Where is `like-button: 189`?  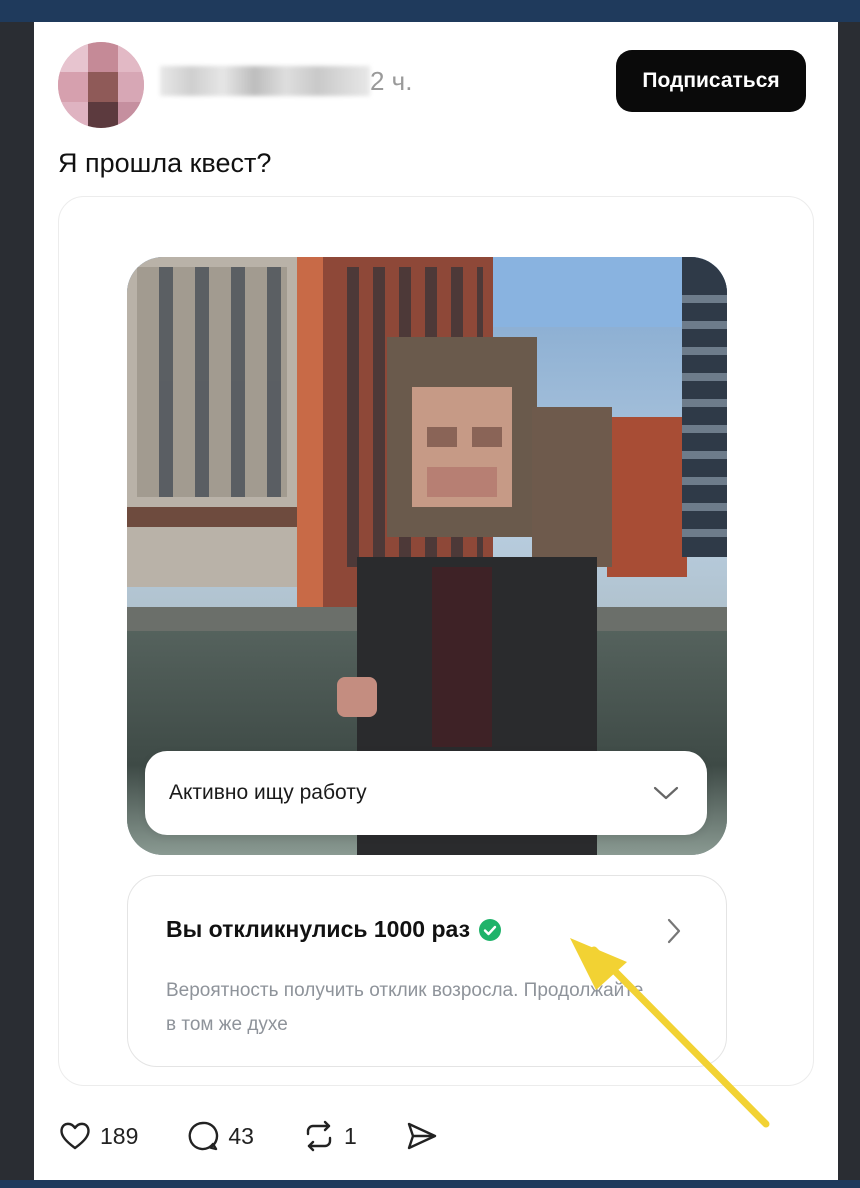
like-button: 189 is located at coordinates (98, 1136).